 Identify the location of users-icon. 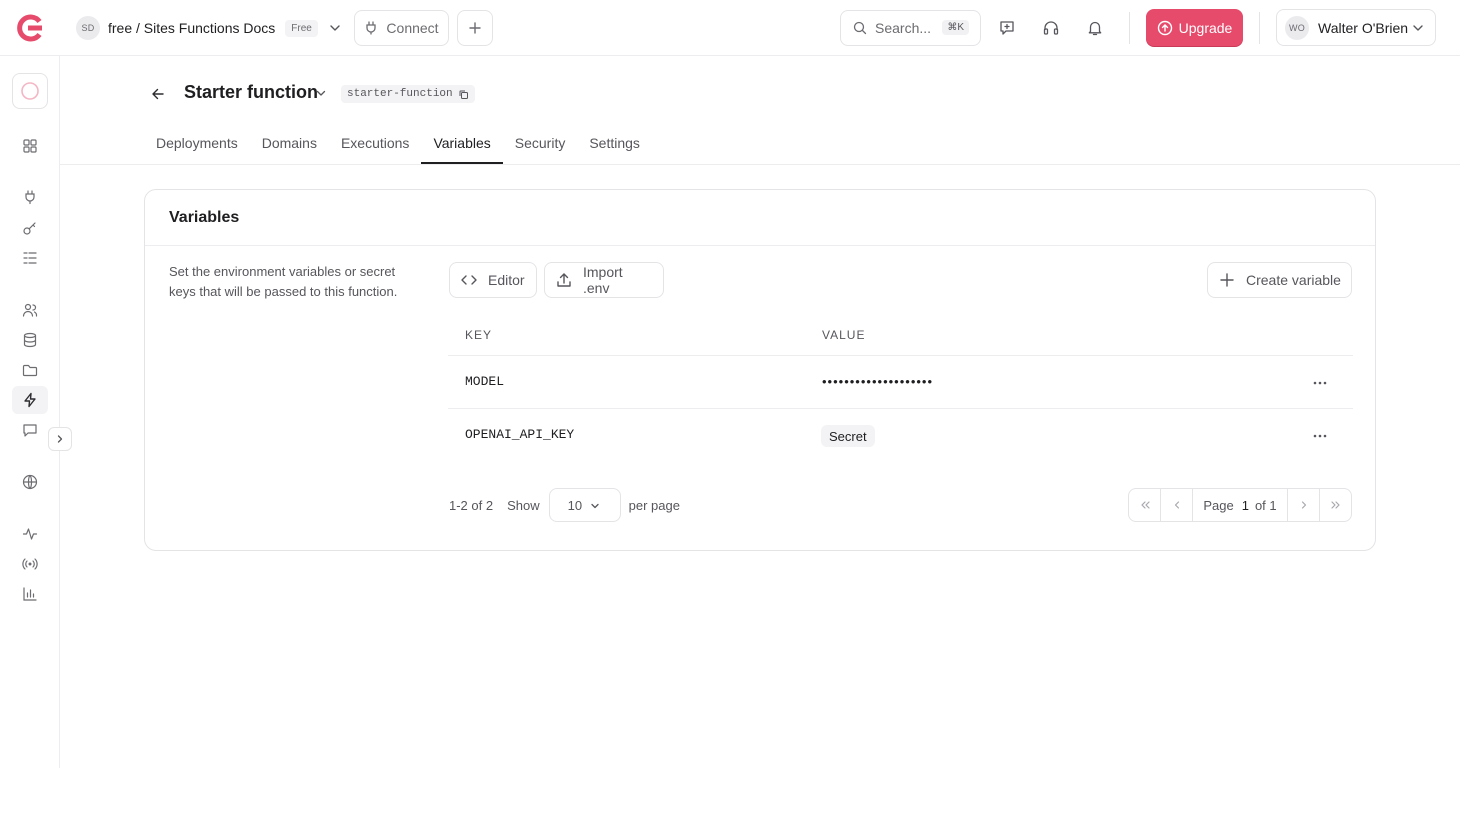
(30, 310).